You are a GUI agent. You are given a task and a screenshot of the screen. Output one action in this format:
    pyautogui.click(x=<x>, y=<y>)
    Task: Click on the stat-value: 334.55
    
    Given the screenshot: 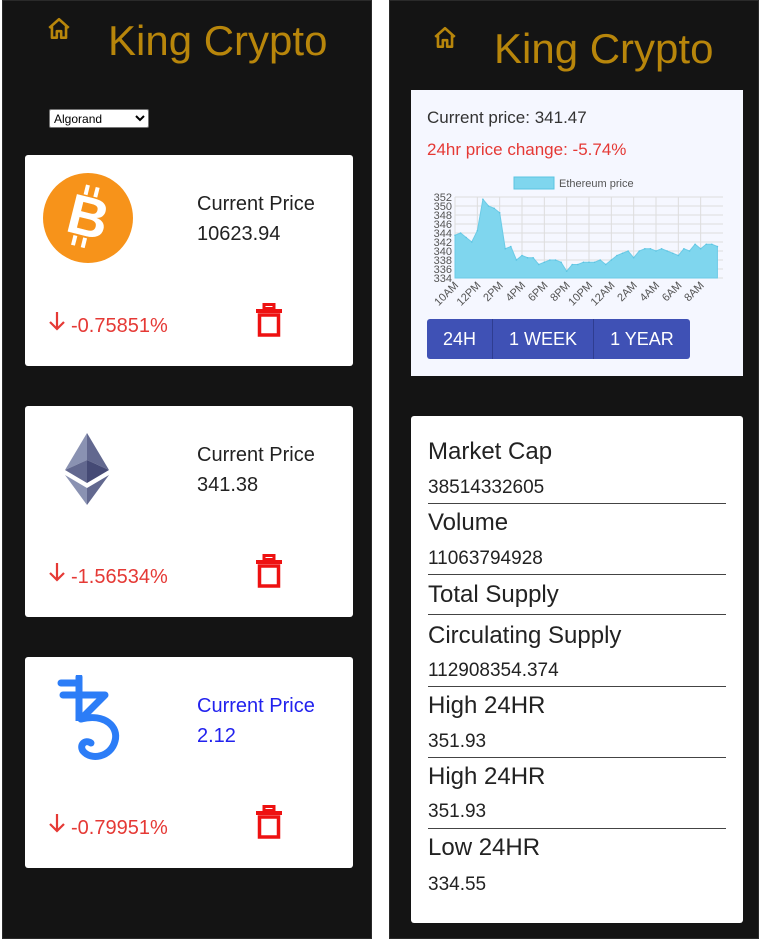 What is the action you would take?
    pyautogui.click(x=457, y=884)
    